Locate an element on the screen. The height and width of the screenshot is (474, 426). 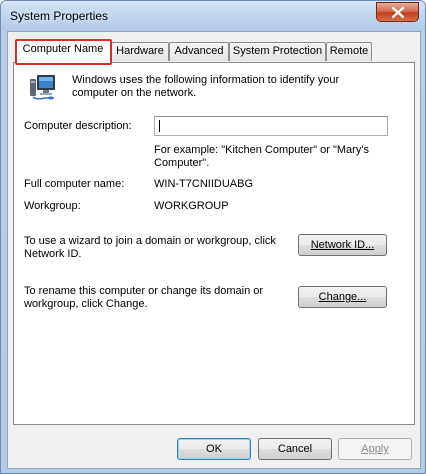
ok-button-label: OK is located at coordinates (214, 449).